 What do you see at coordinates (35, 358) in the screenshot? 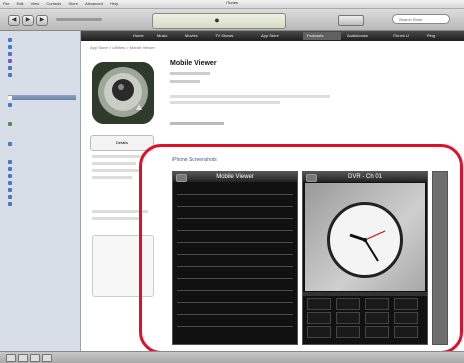
I see `repeat-button` at bounding box center [35, 358].